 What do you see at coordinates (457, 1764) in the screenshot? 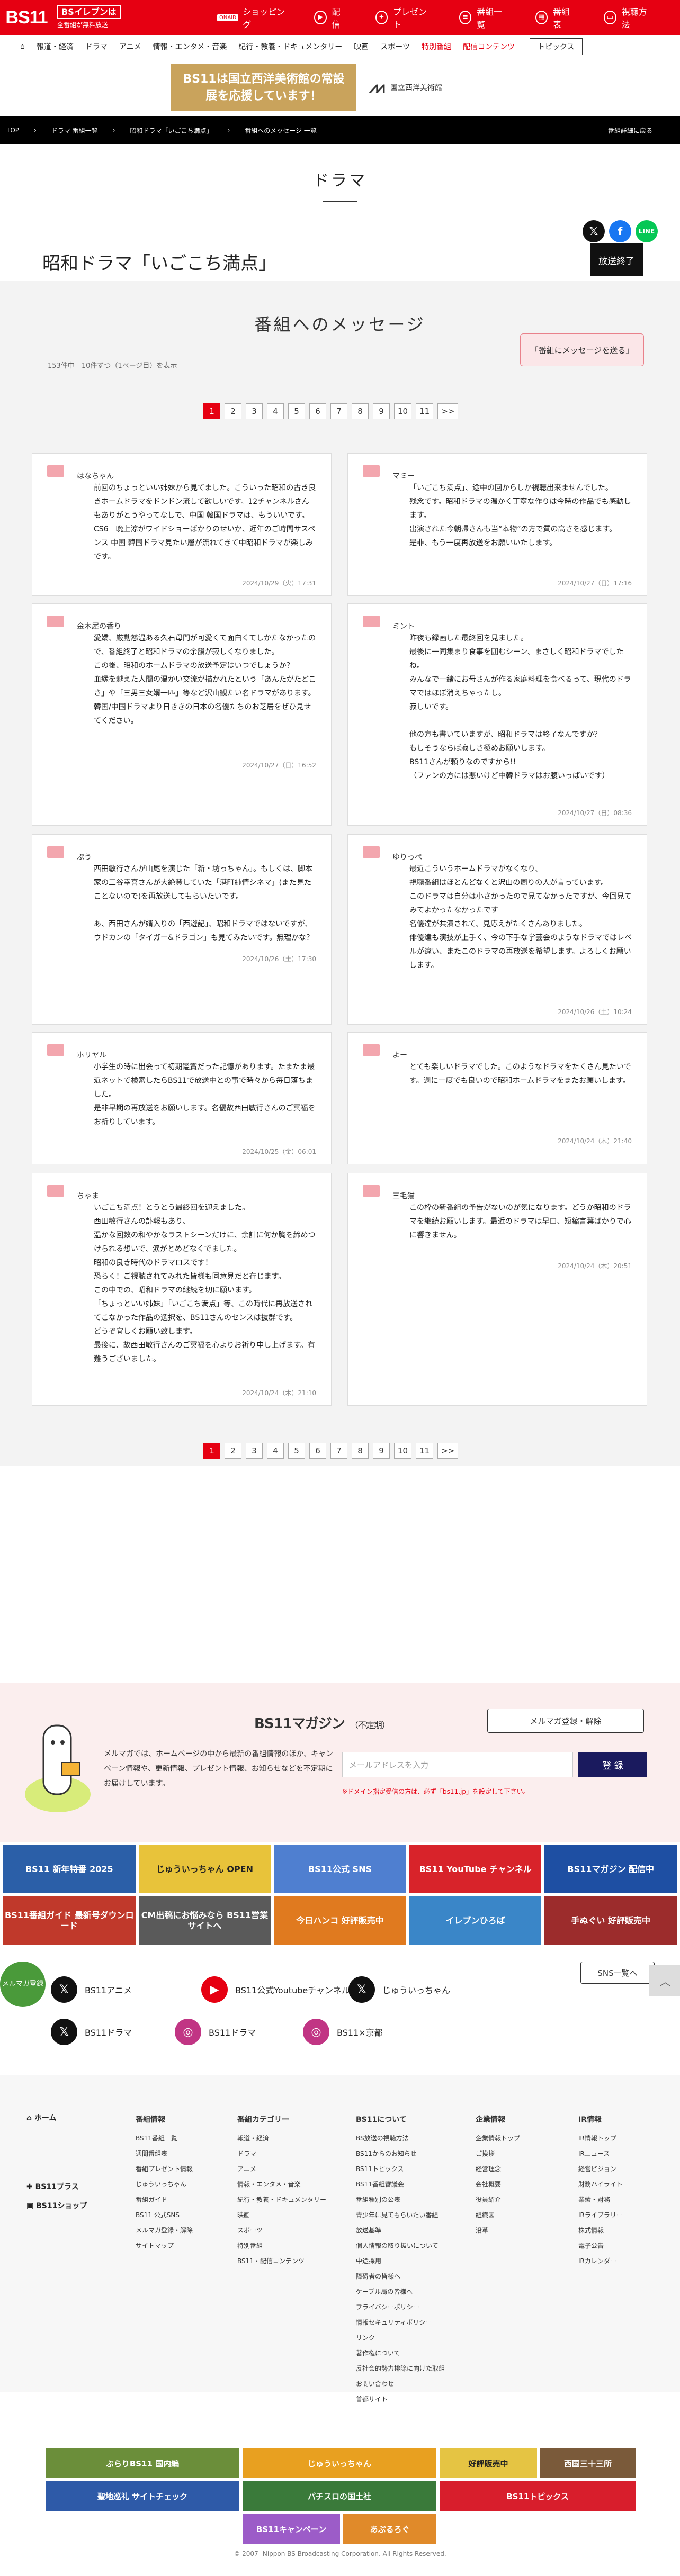
I see `email-input: メールアドレスを入力` at bounding box center [457, 1764].